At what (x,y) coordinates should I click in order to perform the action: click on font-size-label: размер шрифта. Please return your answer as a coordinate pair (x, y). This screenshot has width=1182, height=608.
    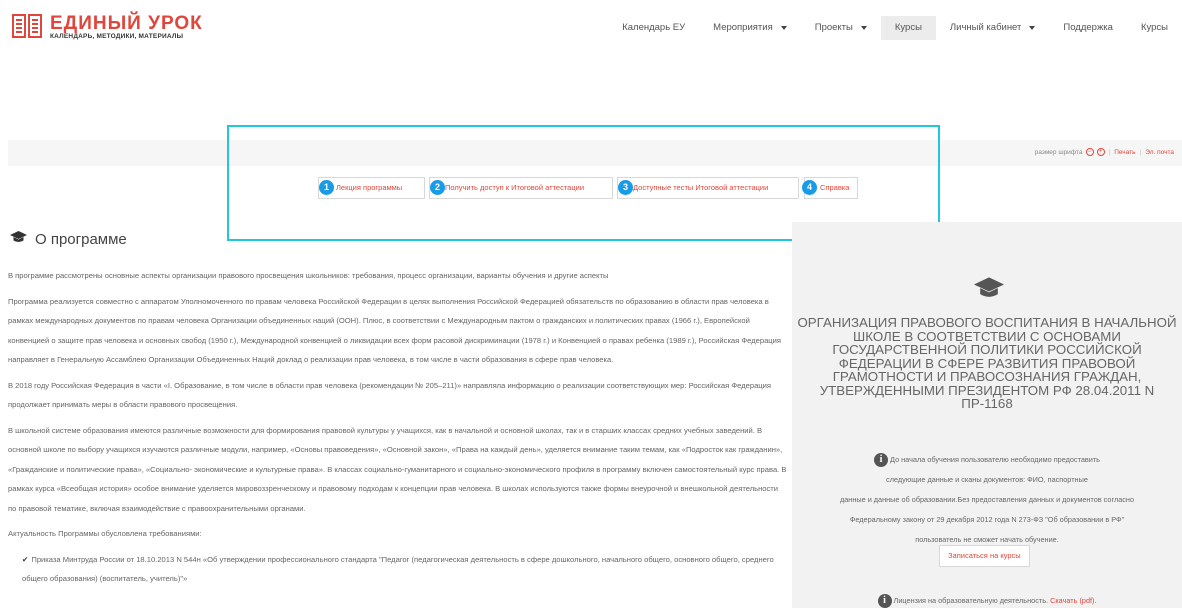
    Looking at the image, I should click on (1058, 152).